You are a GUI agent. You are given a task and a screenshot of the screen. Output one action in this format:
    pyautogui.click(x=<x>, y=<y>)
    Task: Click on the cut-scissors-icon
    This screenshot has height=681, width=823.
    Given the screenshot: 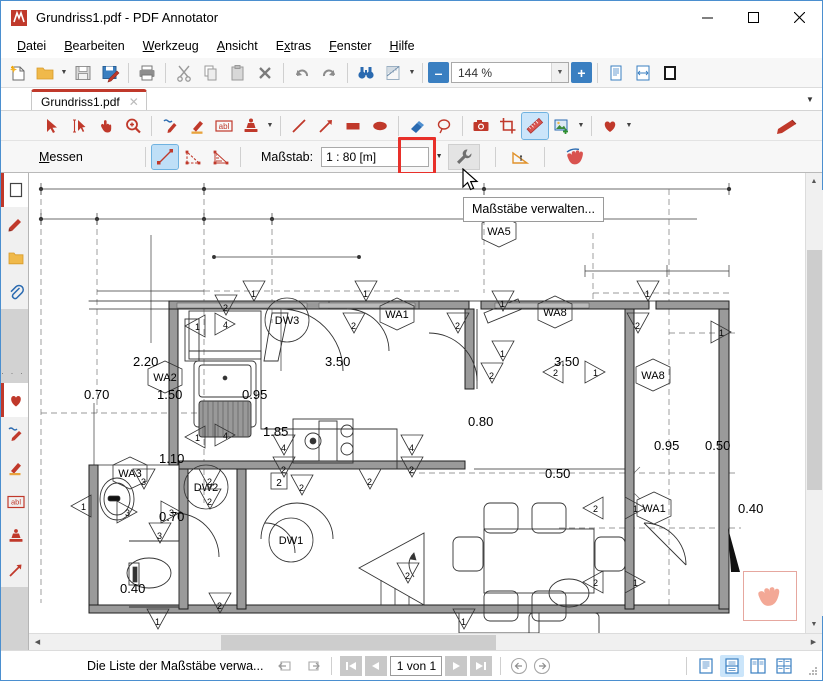 What is the action you would take?
    pyautogui.click(x=184, y=73)
    